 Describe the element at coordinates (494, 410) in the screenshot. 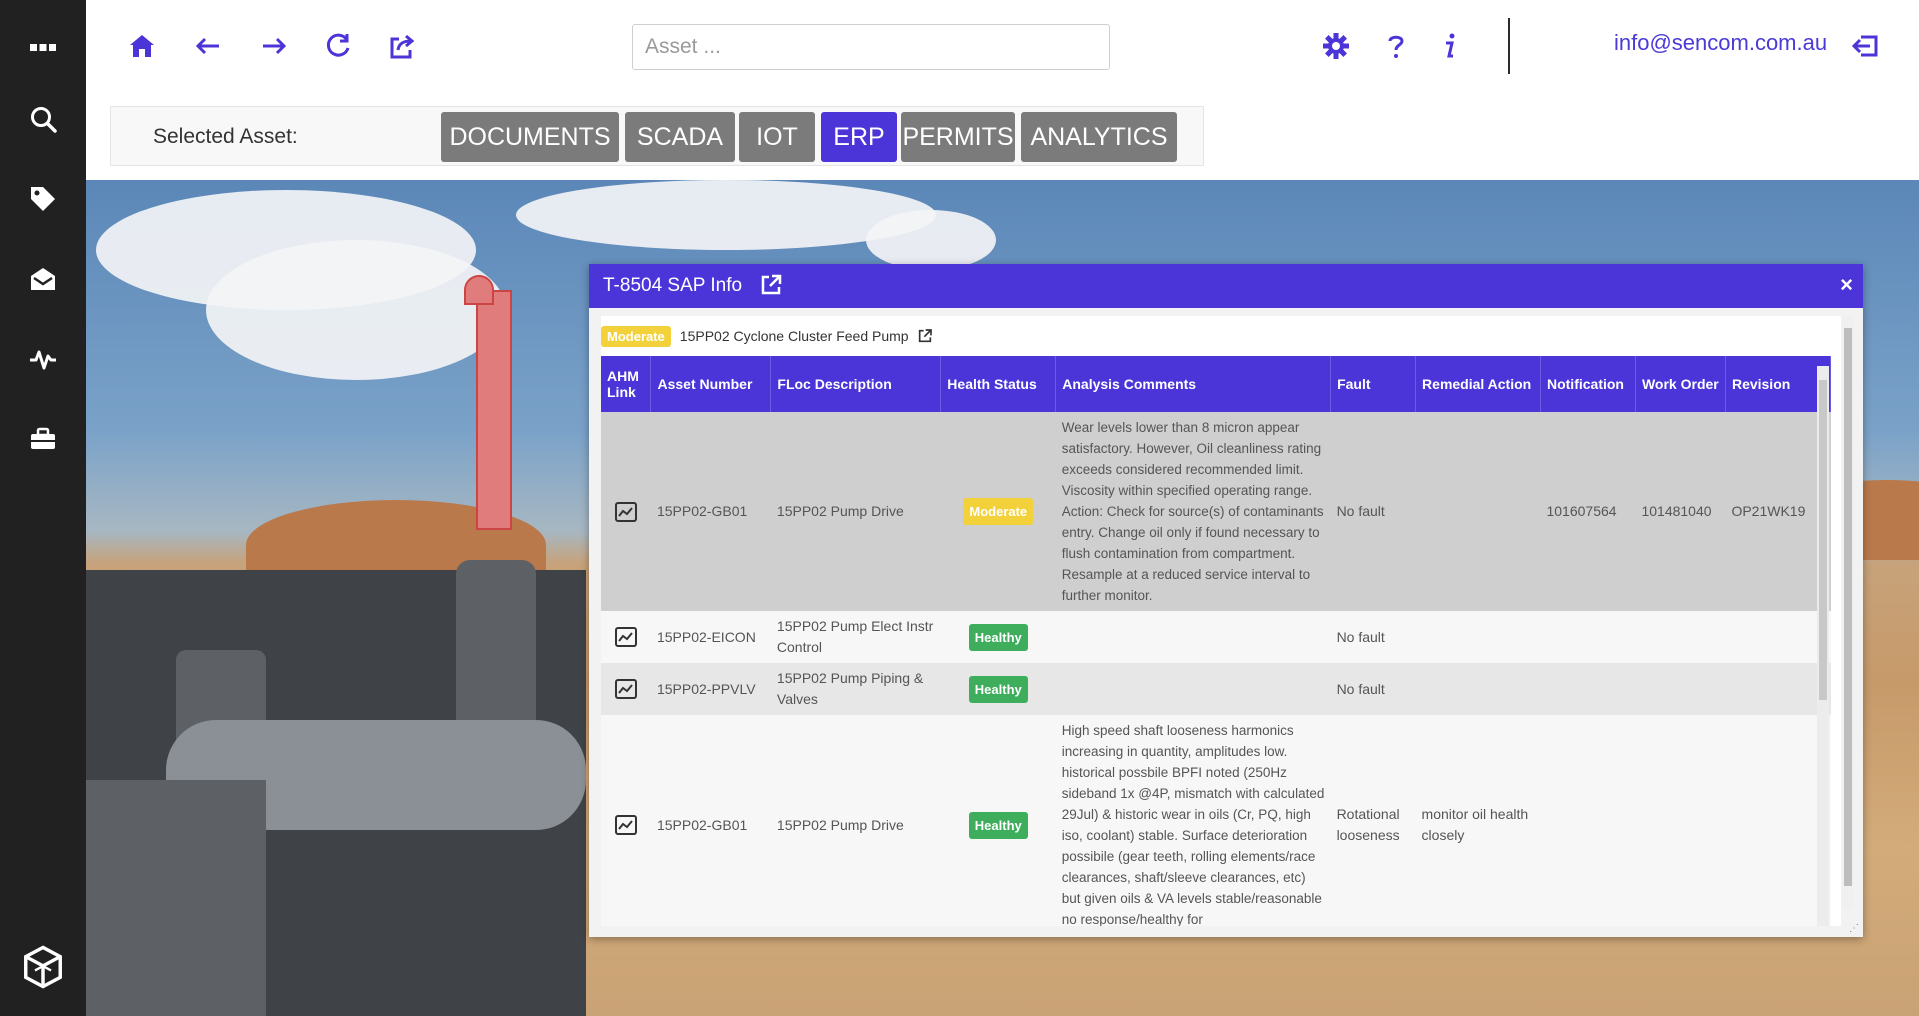

I see `selected-column-tower` at that location.